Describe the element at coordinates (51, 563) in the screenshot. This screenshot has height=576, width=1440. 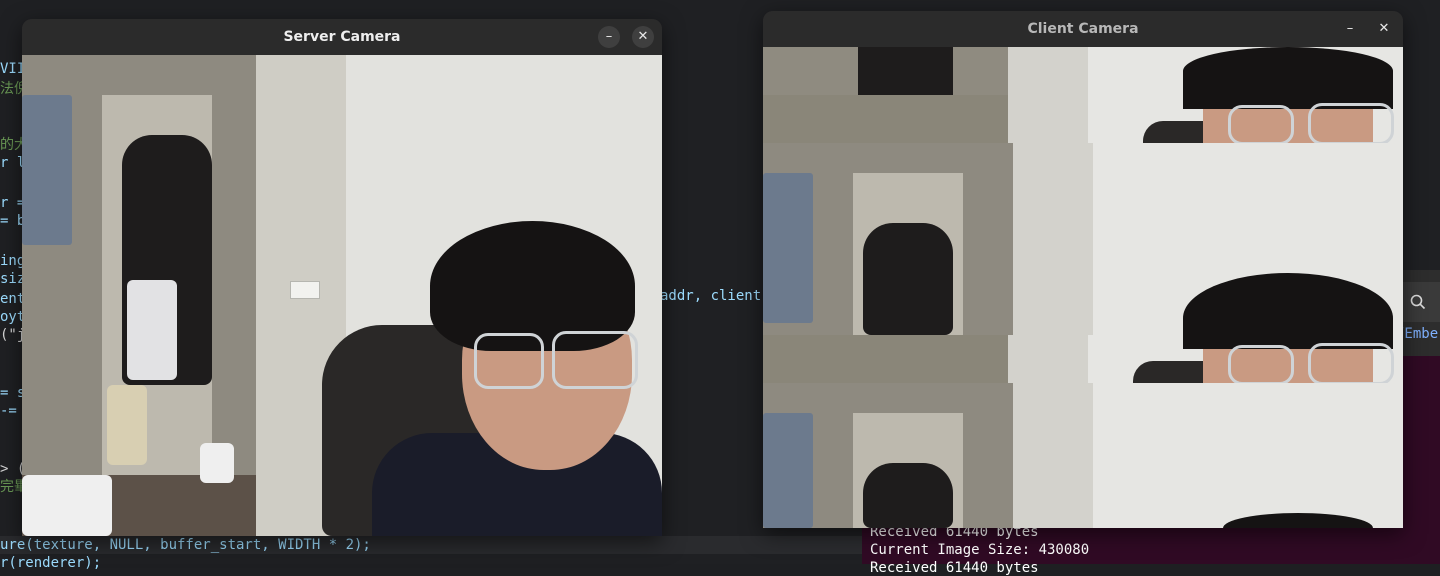
I see `code-line: r(renderer);` at that location.